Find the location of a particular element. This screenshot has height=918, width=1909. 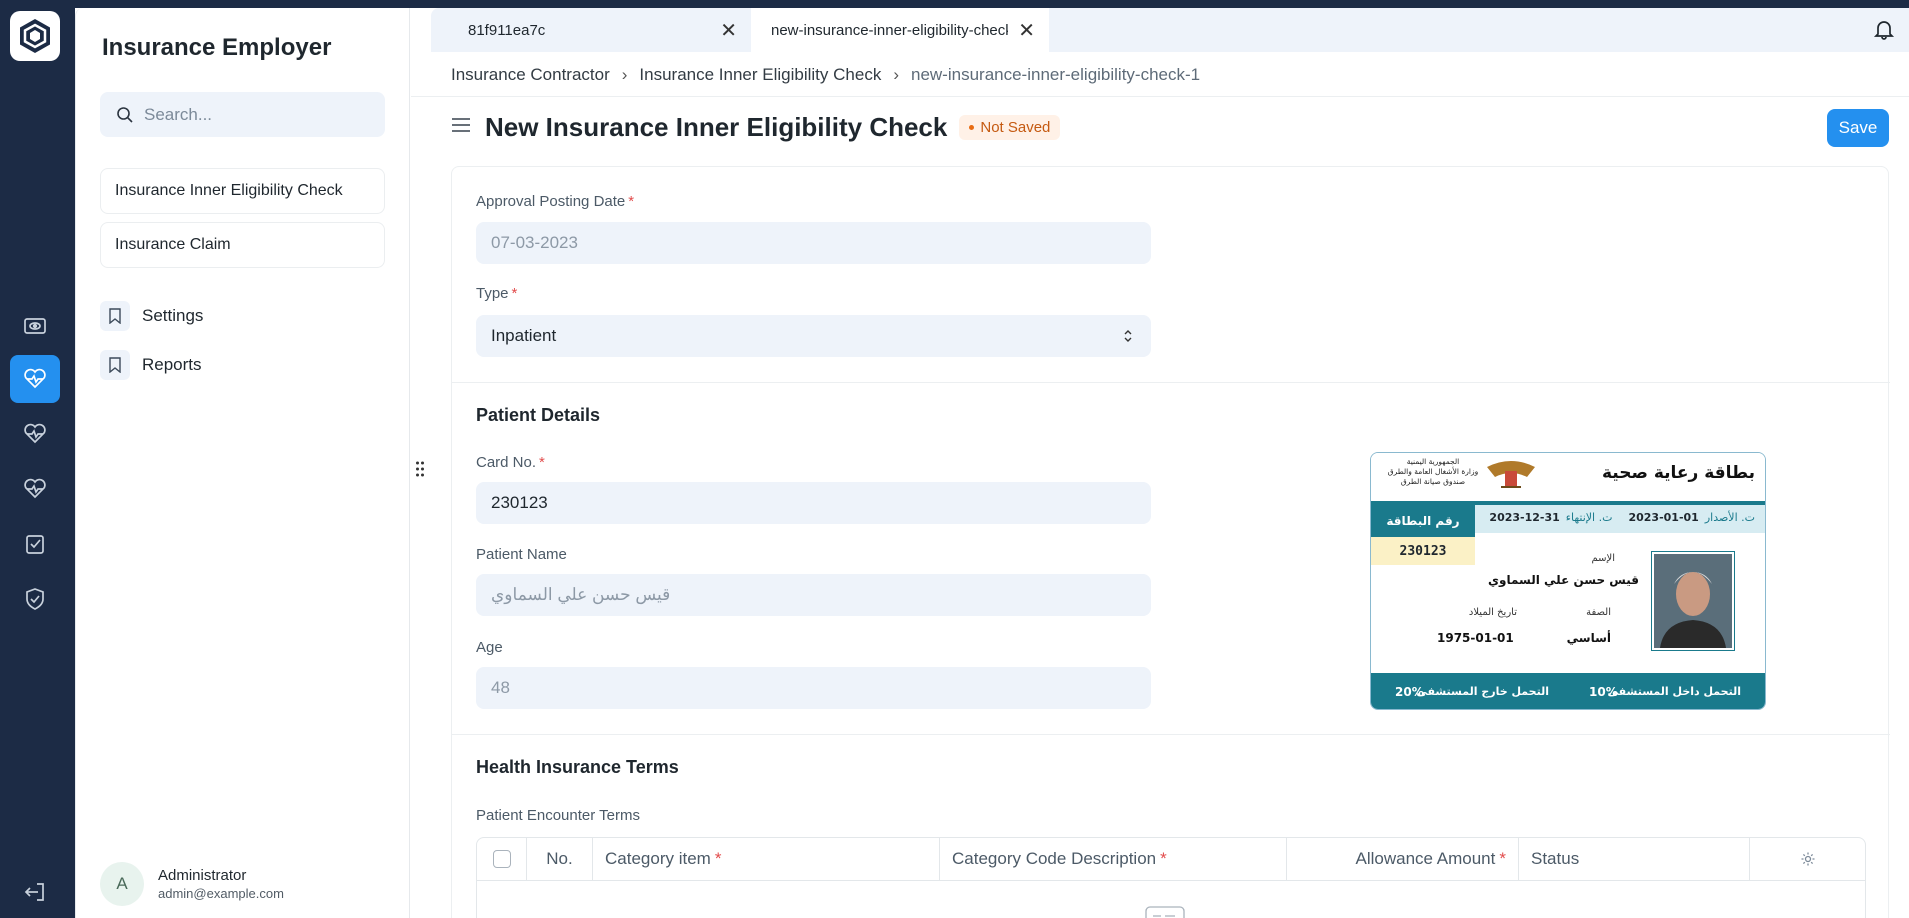

sidebar-link-label: Settings is located at coordinates (173, 315).